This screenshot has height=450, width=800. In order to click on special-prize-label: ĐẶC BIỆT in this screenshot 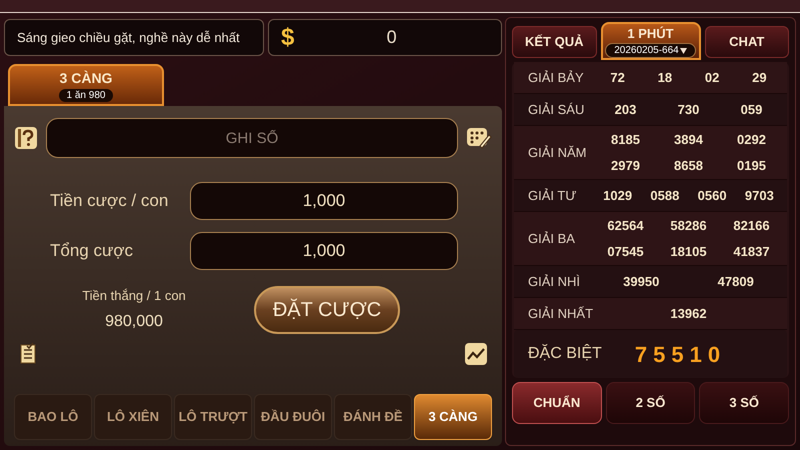, I will do `click(565, 353)`.